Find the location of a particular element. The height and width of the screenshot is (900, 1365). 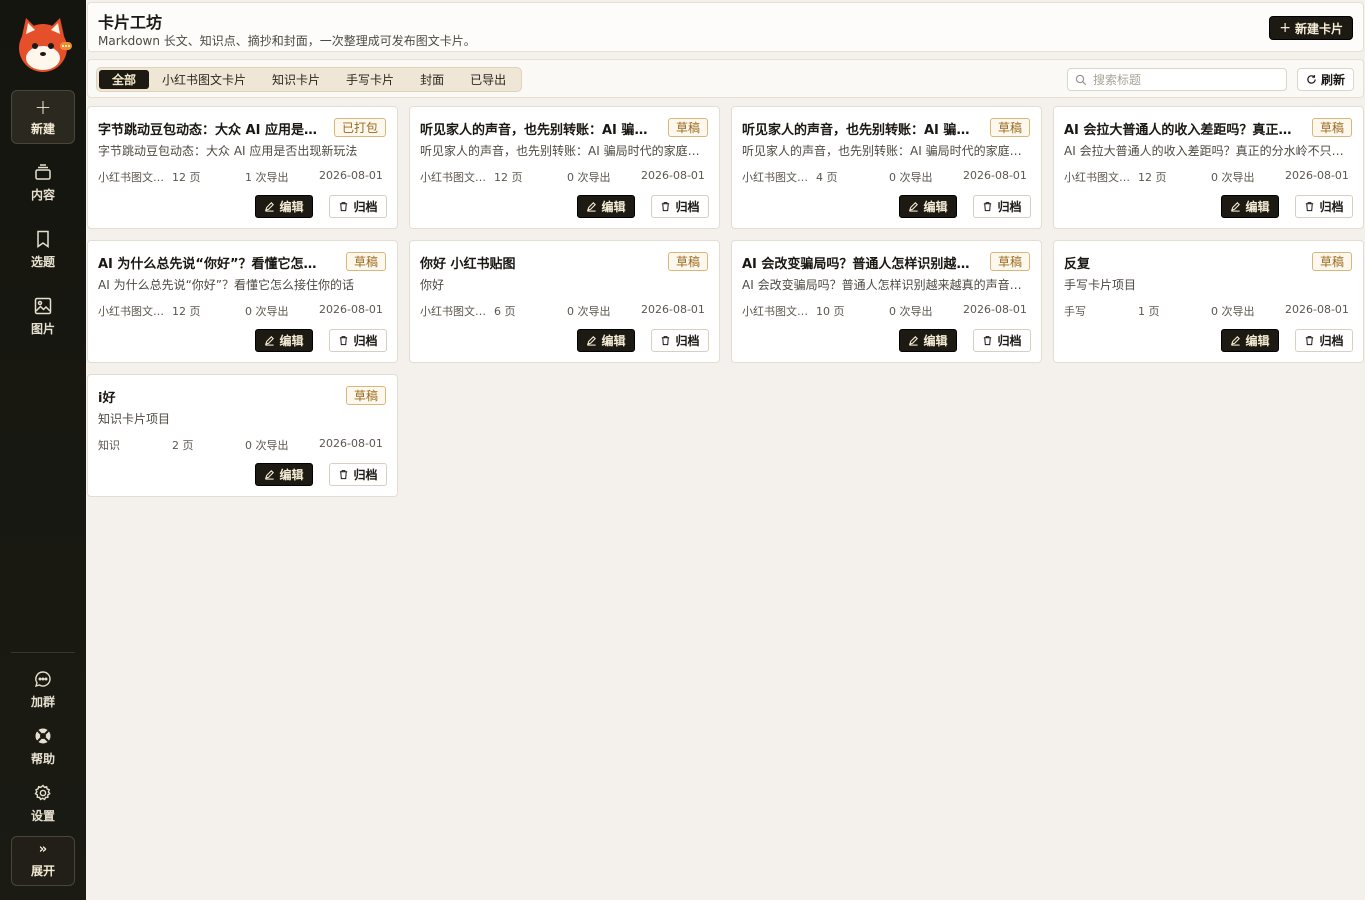

tab-xiaohongshu-cards: 小红书图文卡片 is located at coordinates (204, 79).